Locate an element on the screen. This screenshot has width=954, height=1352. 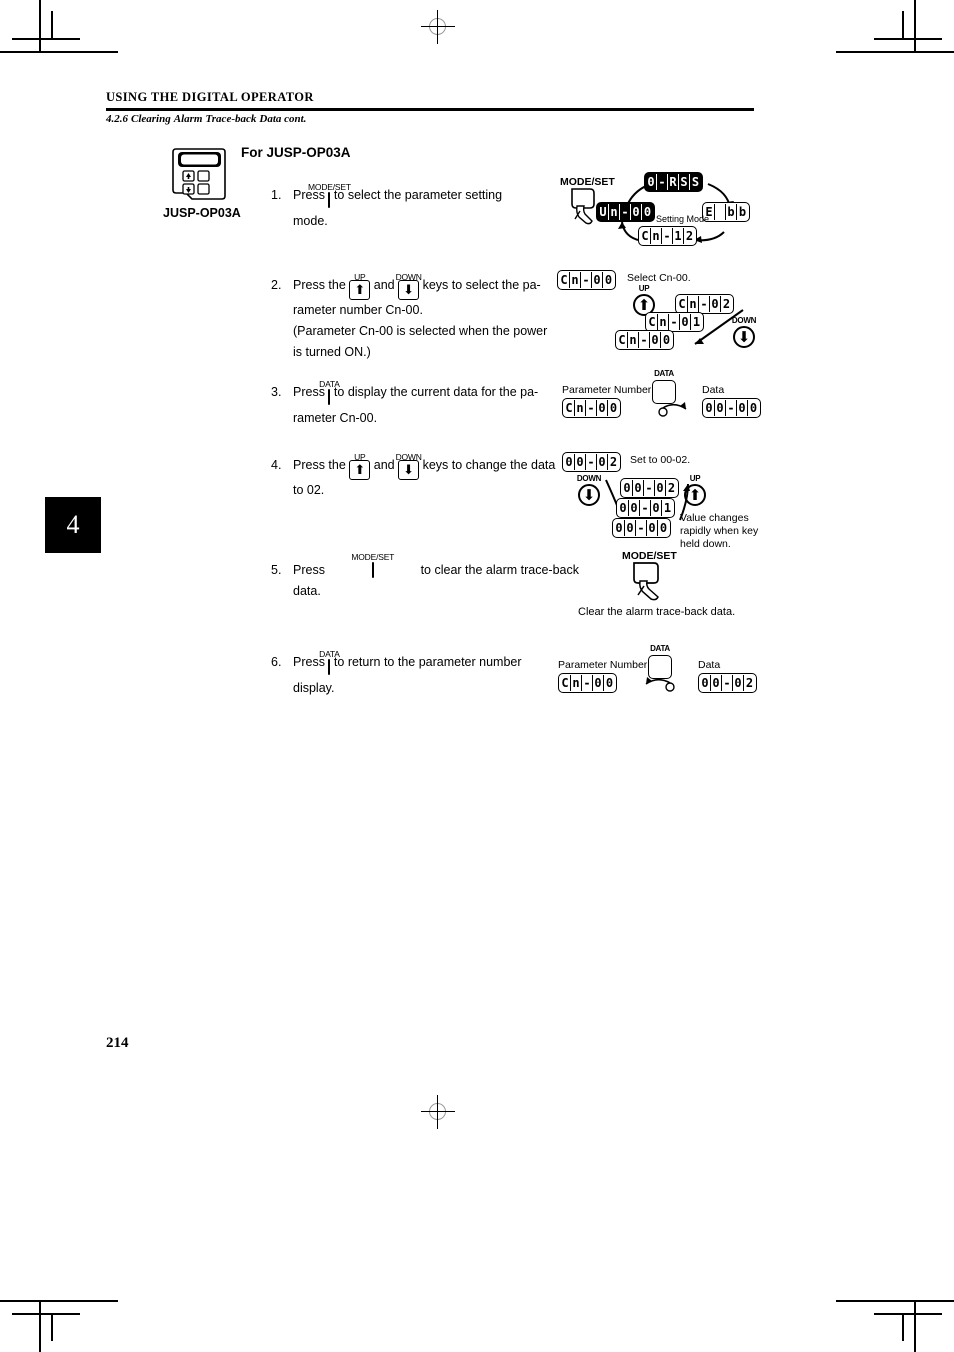
lcd-cell: R is located at coordinates (673, 182).